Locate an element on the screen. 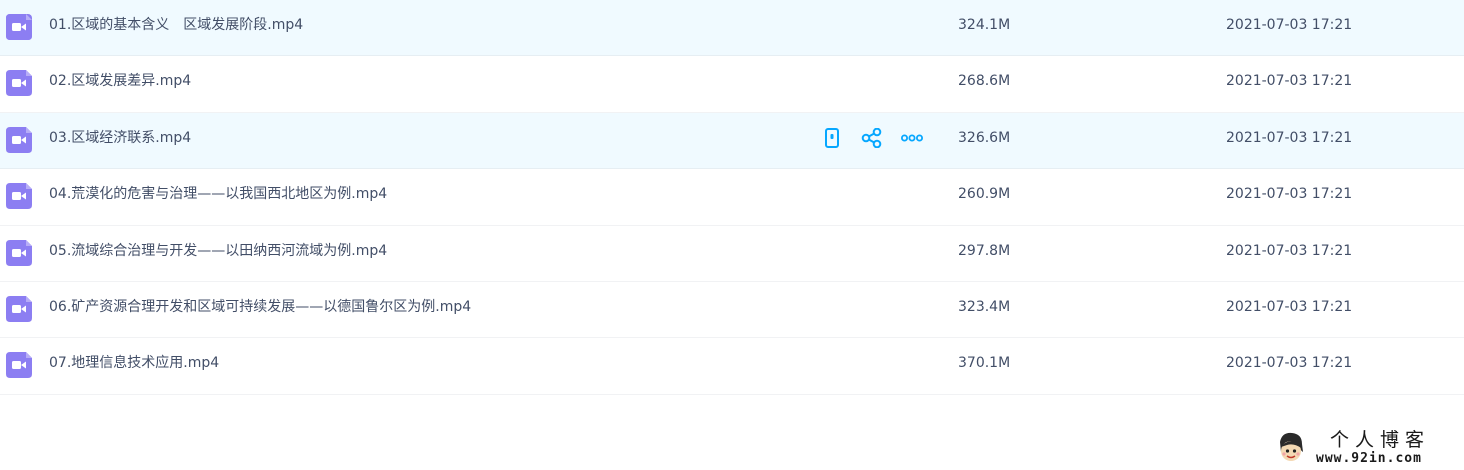  file-size: 323.4M is located at coordinates (984, 306).